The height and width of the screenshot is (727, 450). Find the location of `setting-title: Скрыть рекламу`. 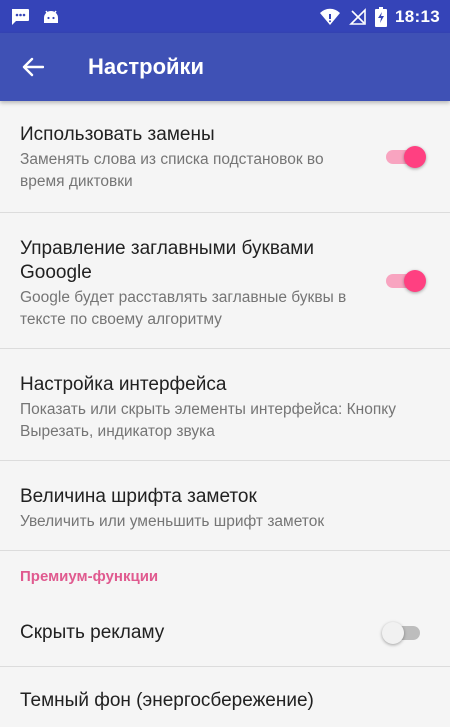

setting-title: Скрыть рекламу is located at coordinates (92, 632).